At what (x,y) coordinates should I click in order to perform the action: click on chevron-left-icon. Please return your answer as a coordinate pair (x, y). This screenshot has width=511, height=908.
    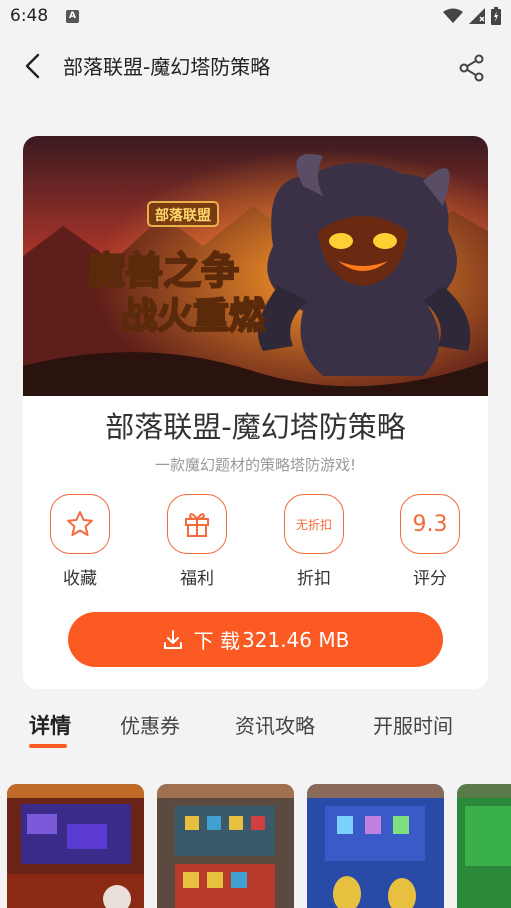
    Looking at the image, I should click on (32, 66).